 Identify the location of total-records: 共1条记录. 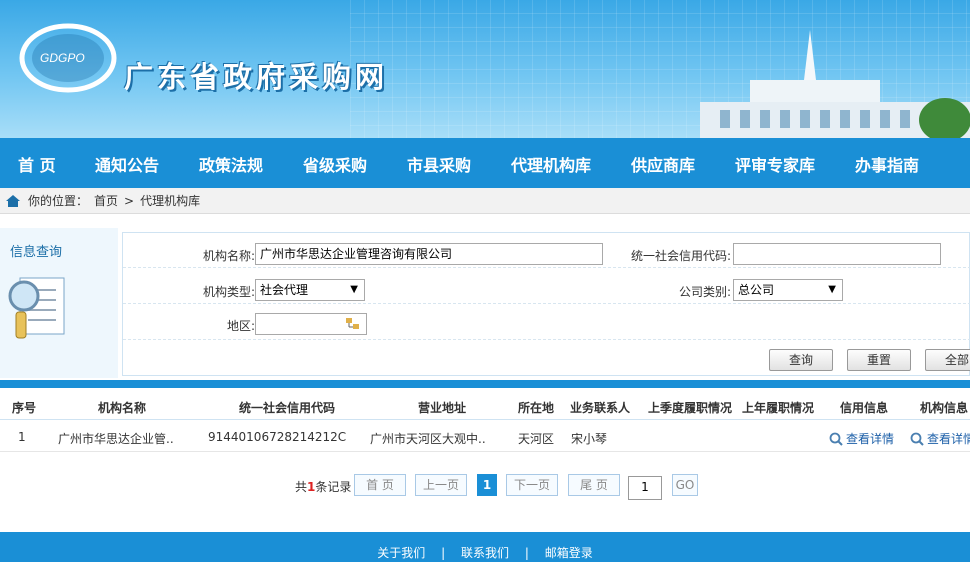
(323, 486).